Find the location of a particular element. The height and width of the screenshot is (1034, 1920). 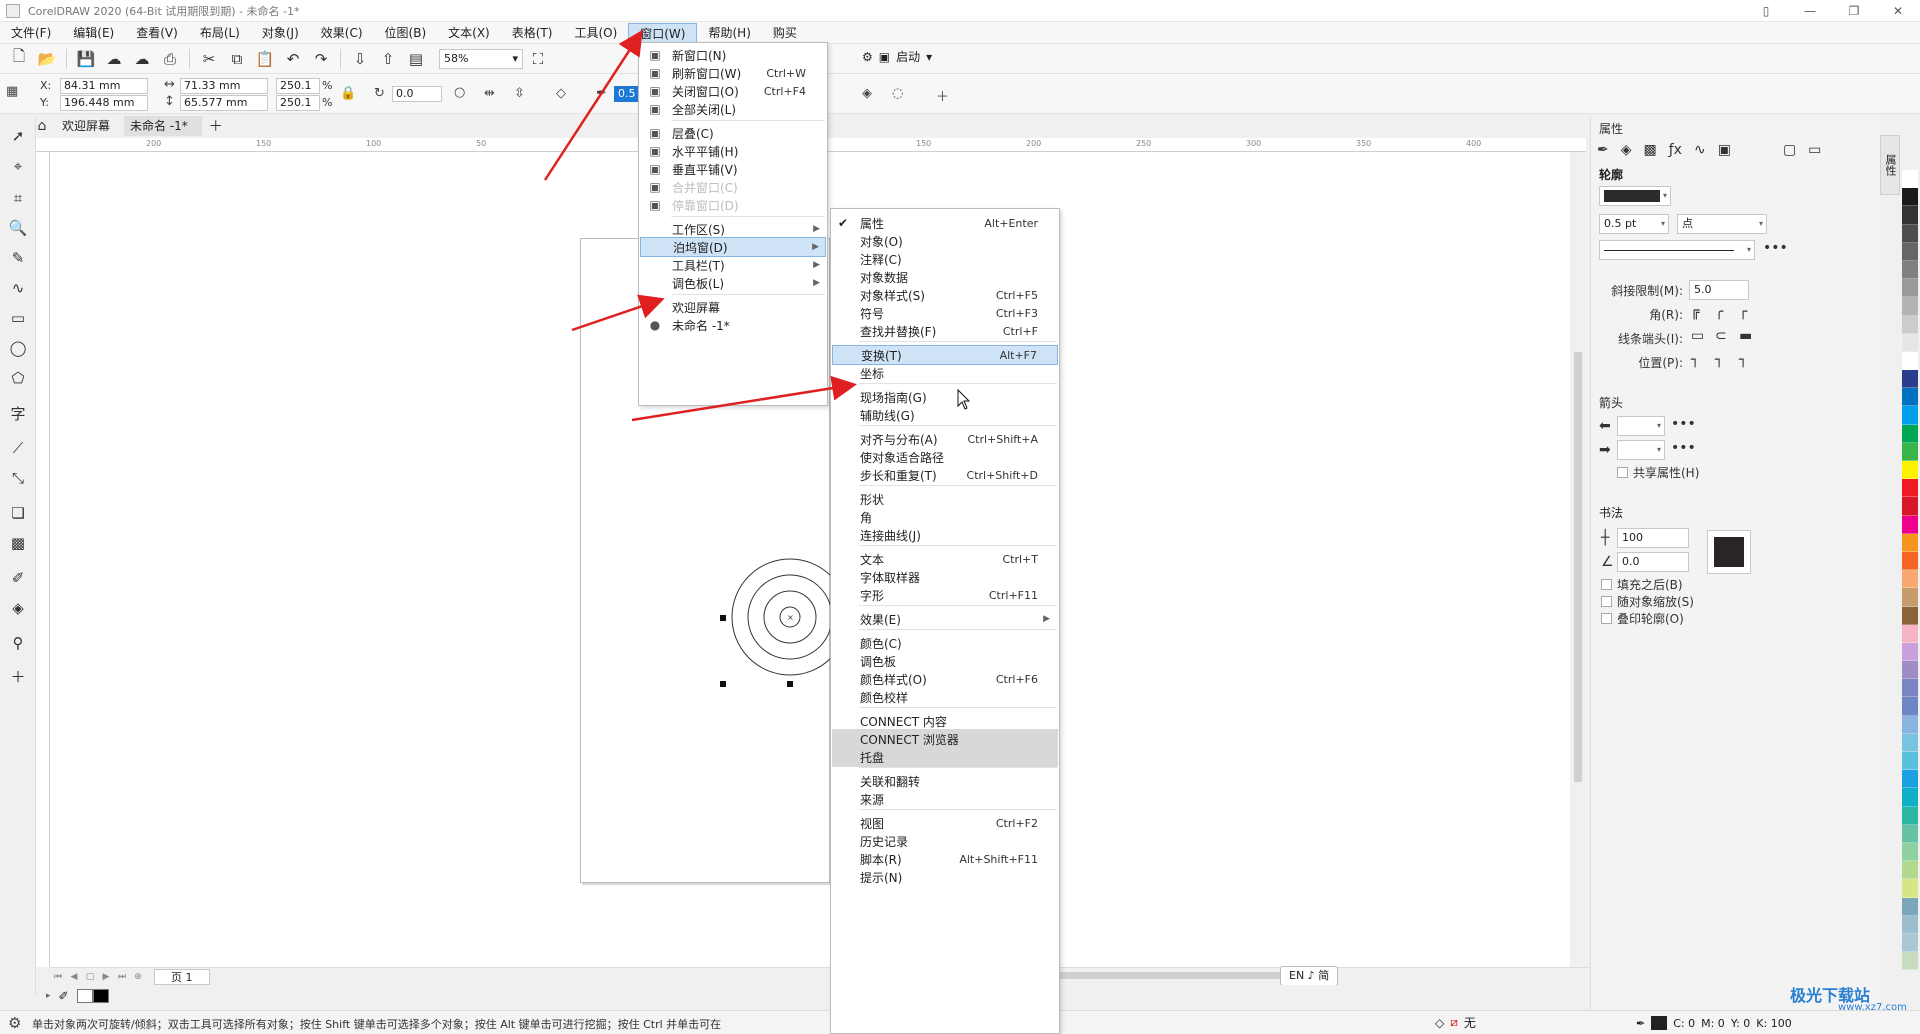

eyedropper-icon: ✐ is located at coordinates (64, 996).